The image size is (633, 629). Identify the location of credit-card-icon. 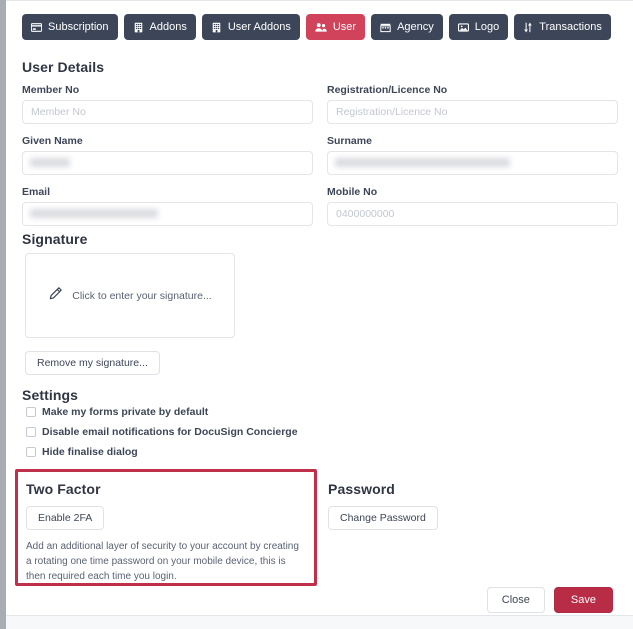
(36, 27).